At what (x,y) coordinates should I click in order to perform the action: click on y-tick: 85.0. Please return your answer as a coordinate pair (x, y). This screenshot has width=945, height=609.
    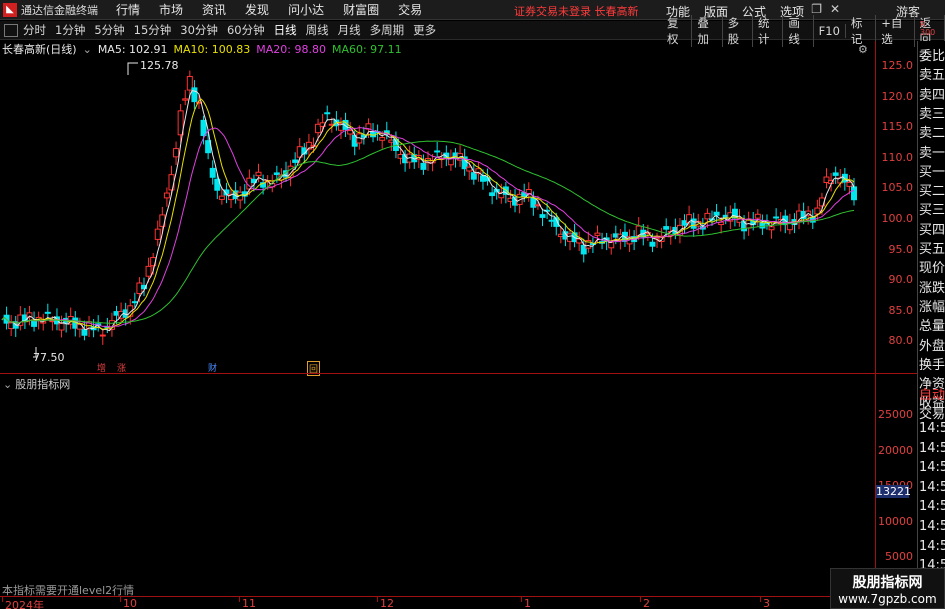
    Looking at the image, I should click on (901, 310).